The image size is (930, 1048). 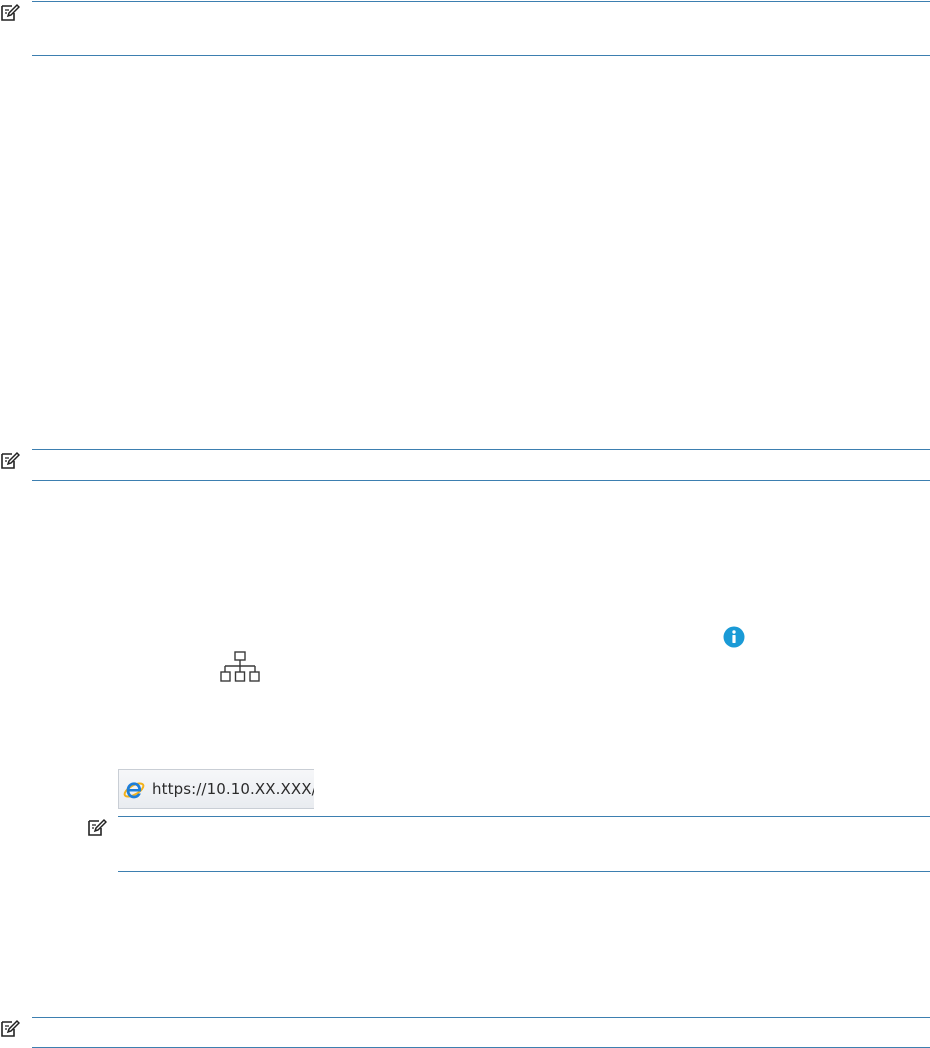 I want to click on info-icon, so click(x=734, y=637).